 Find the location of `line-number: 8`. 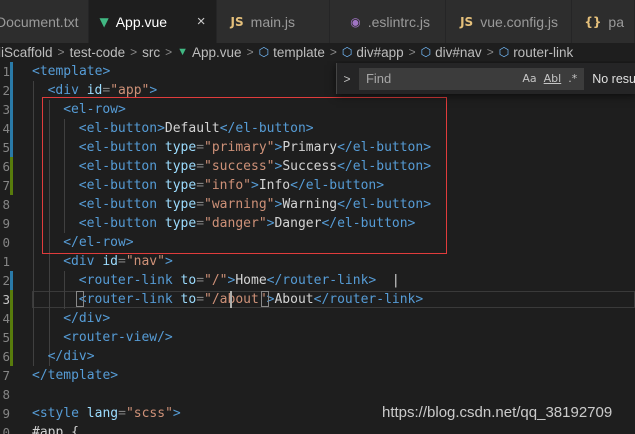

line-number: 8 is located at coordinates (6, 204).